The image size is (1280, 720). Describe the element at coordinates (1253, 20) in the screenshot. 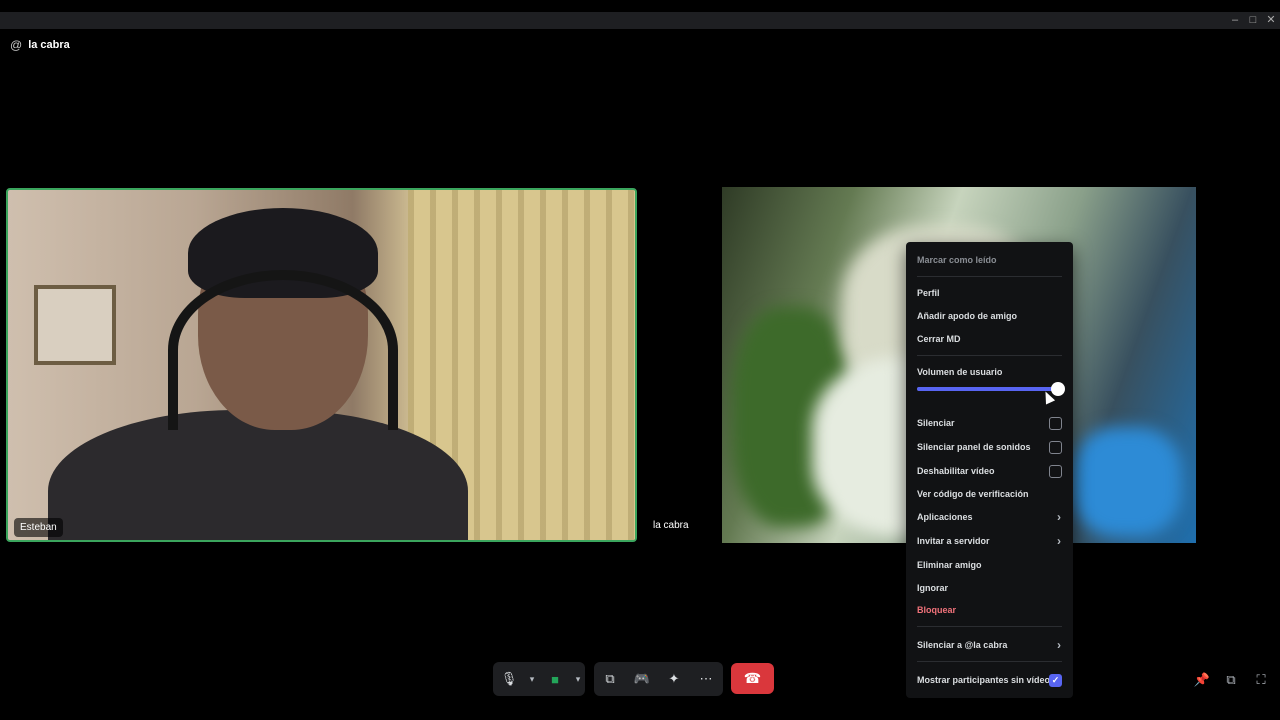

I see `maximize-icon: □` at that location.